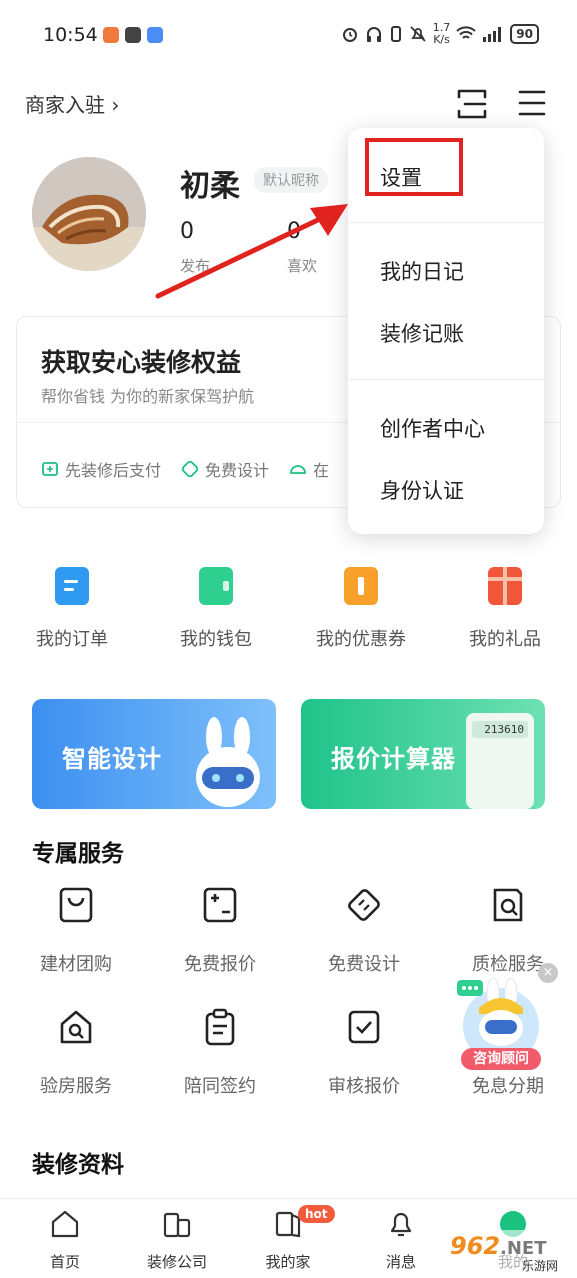 The height and width of the screenshot is (1278, 577). I want to click on speed-unit: K/s, so click(441, 39).